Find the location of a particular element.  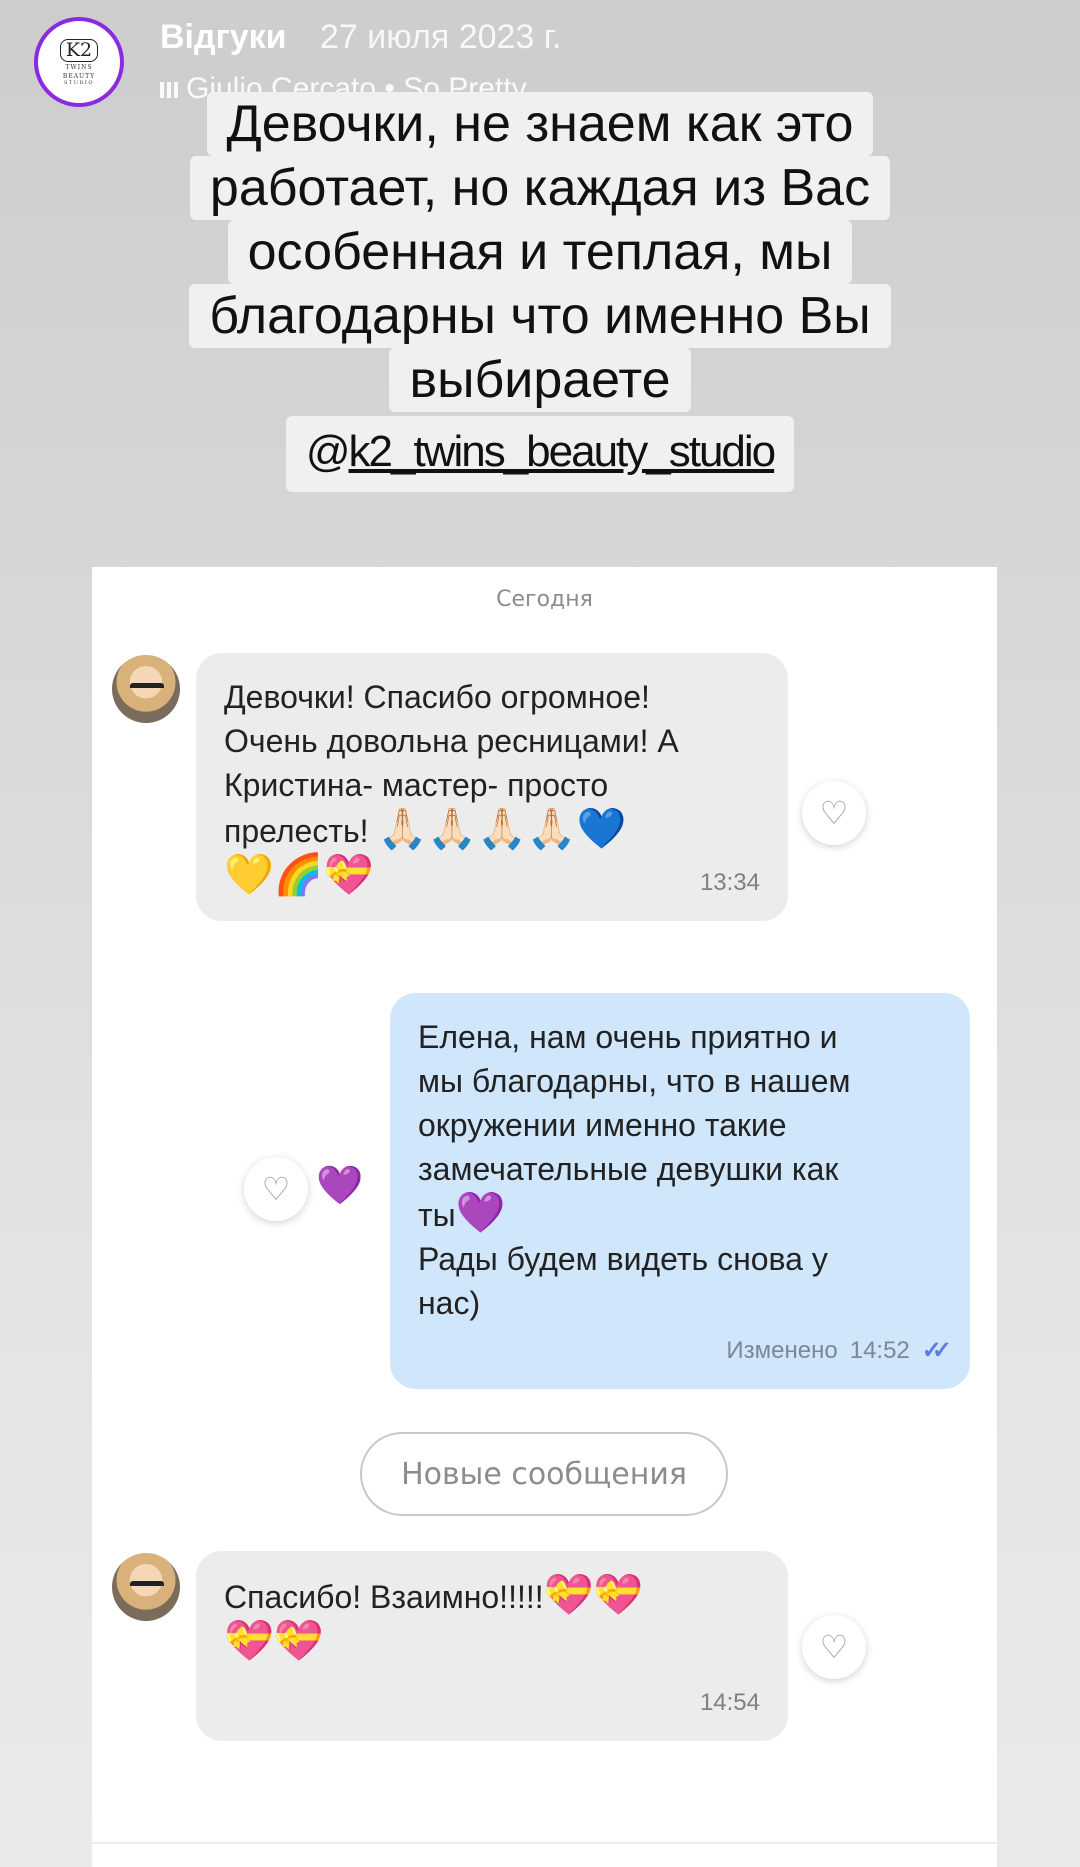

reaction-heart-icon: 💜 is located at coordinates (340, 1185).